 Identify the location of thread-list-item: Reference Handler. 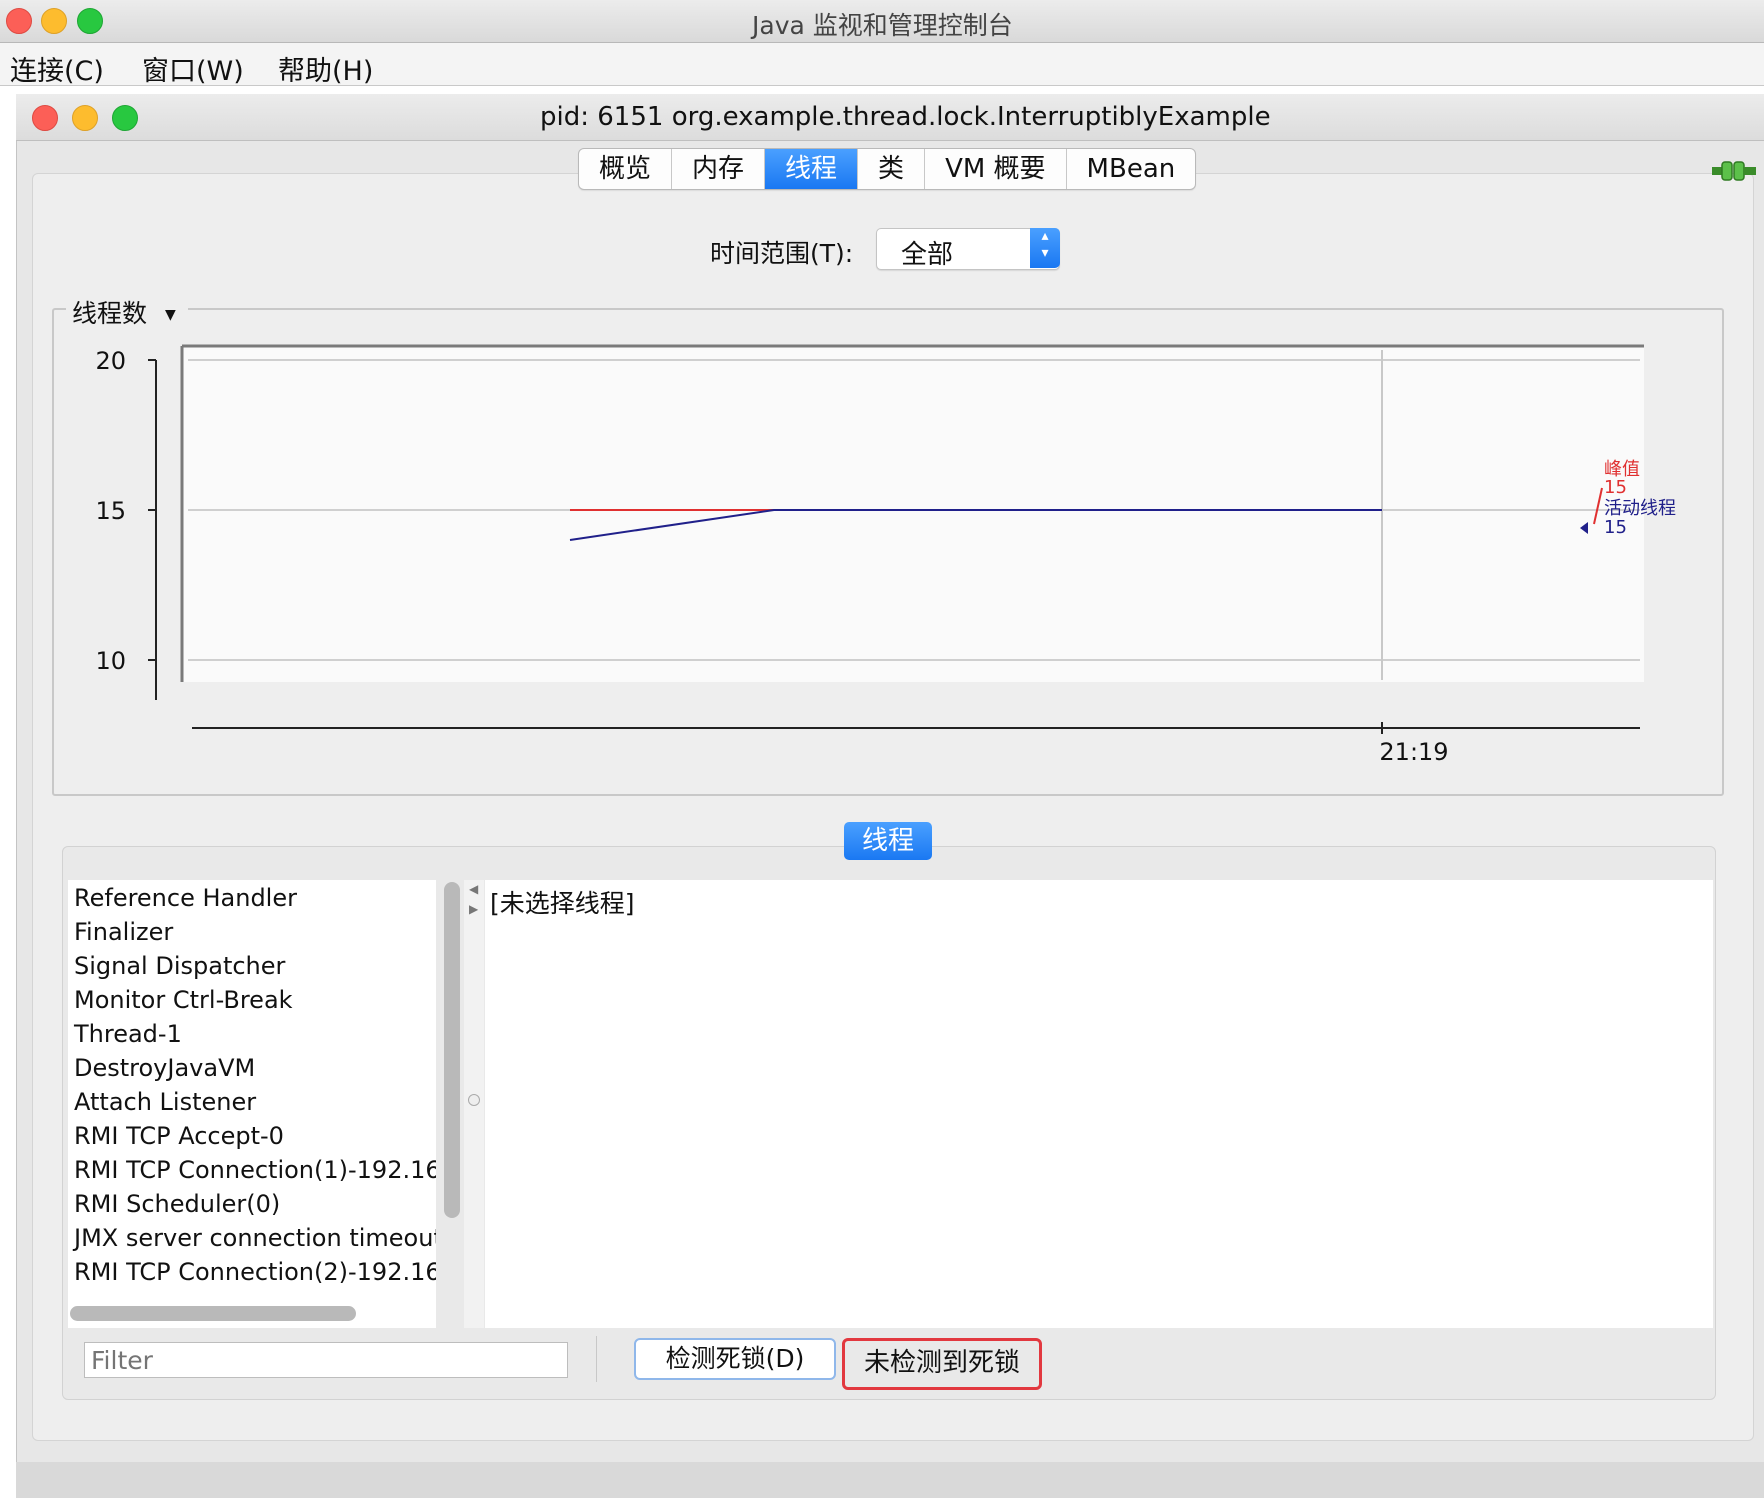
(185, 898).